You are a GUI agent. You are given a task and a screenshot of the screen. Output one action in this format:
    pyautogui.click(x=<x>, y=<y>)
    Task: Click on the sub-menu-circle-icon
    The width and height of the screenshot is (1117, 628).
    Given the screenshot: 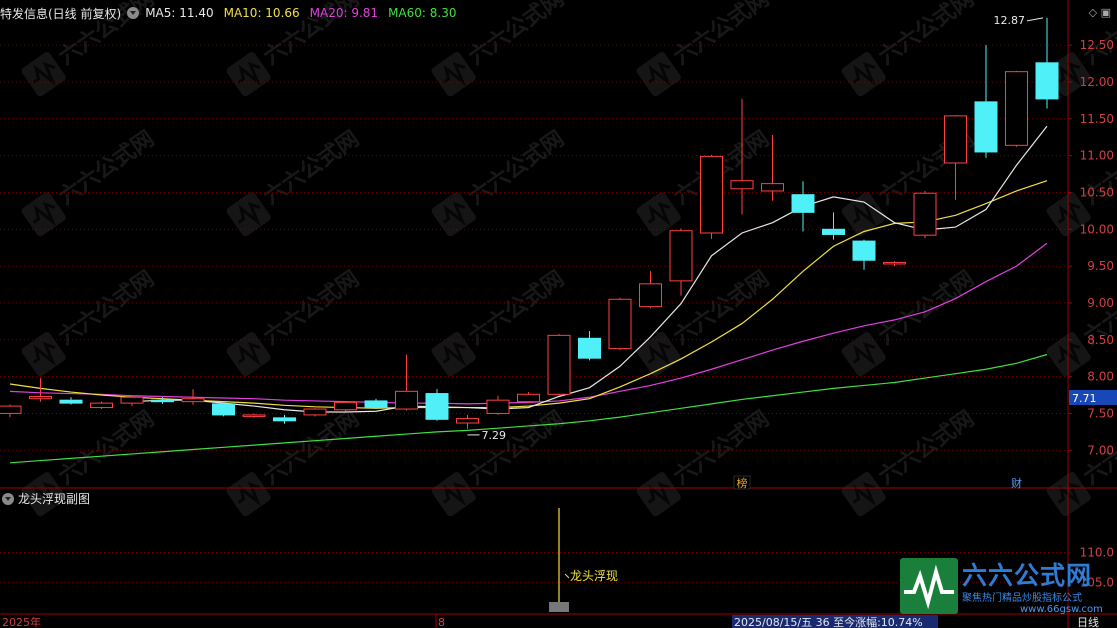 What is the action you would take?
    pyautogui.click(x=8, y=498)
    